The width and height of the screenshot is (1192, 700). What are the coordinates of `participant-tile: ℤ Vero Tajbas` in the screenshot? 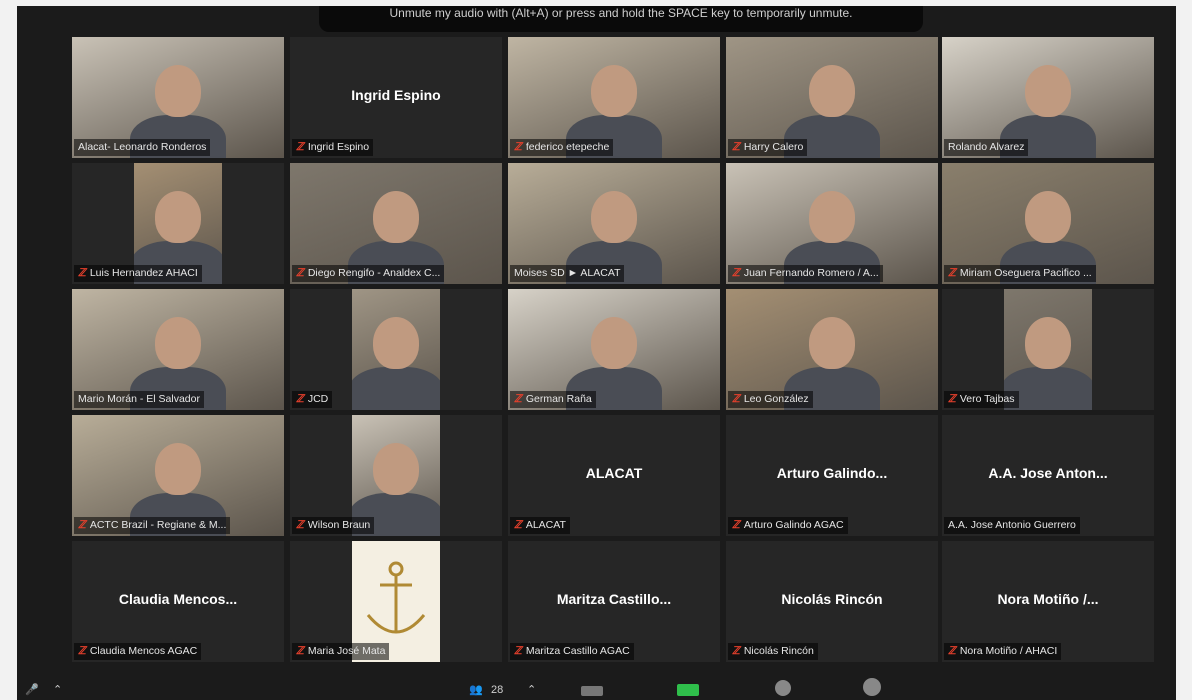 It's located at (1048, 349).